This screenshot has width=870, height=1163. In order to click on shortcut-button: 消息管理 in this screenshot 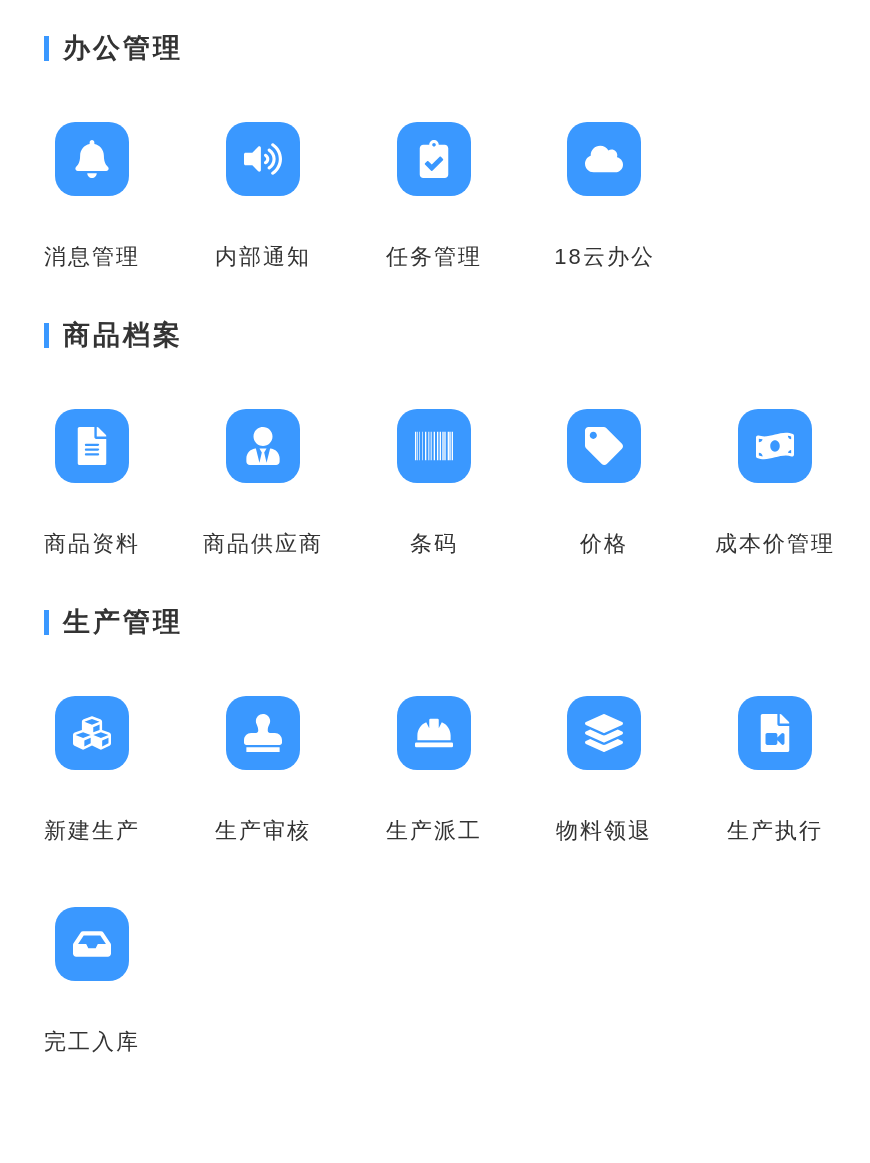, I will do `click(92, 197)`.